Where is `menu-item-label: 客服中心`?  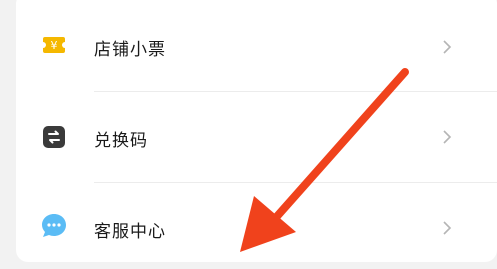 menu-item-label: 客服中心 is located at coordinates (130, 232).